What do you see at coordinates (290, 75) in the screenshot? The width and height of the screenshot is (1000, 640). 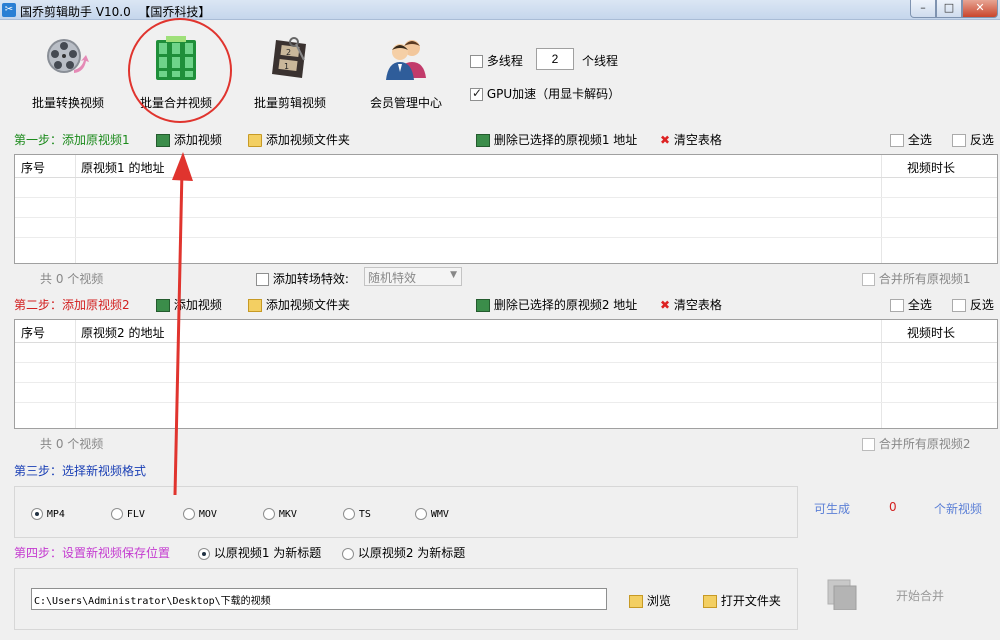 I see `toolbar-cut-button: 2 1 批量剪辑视频` at bounding box center [290, 75].